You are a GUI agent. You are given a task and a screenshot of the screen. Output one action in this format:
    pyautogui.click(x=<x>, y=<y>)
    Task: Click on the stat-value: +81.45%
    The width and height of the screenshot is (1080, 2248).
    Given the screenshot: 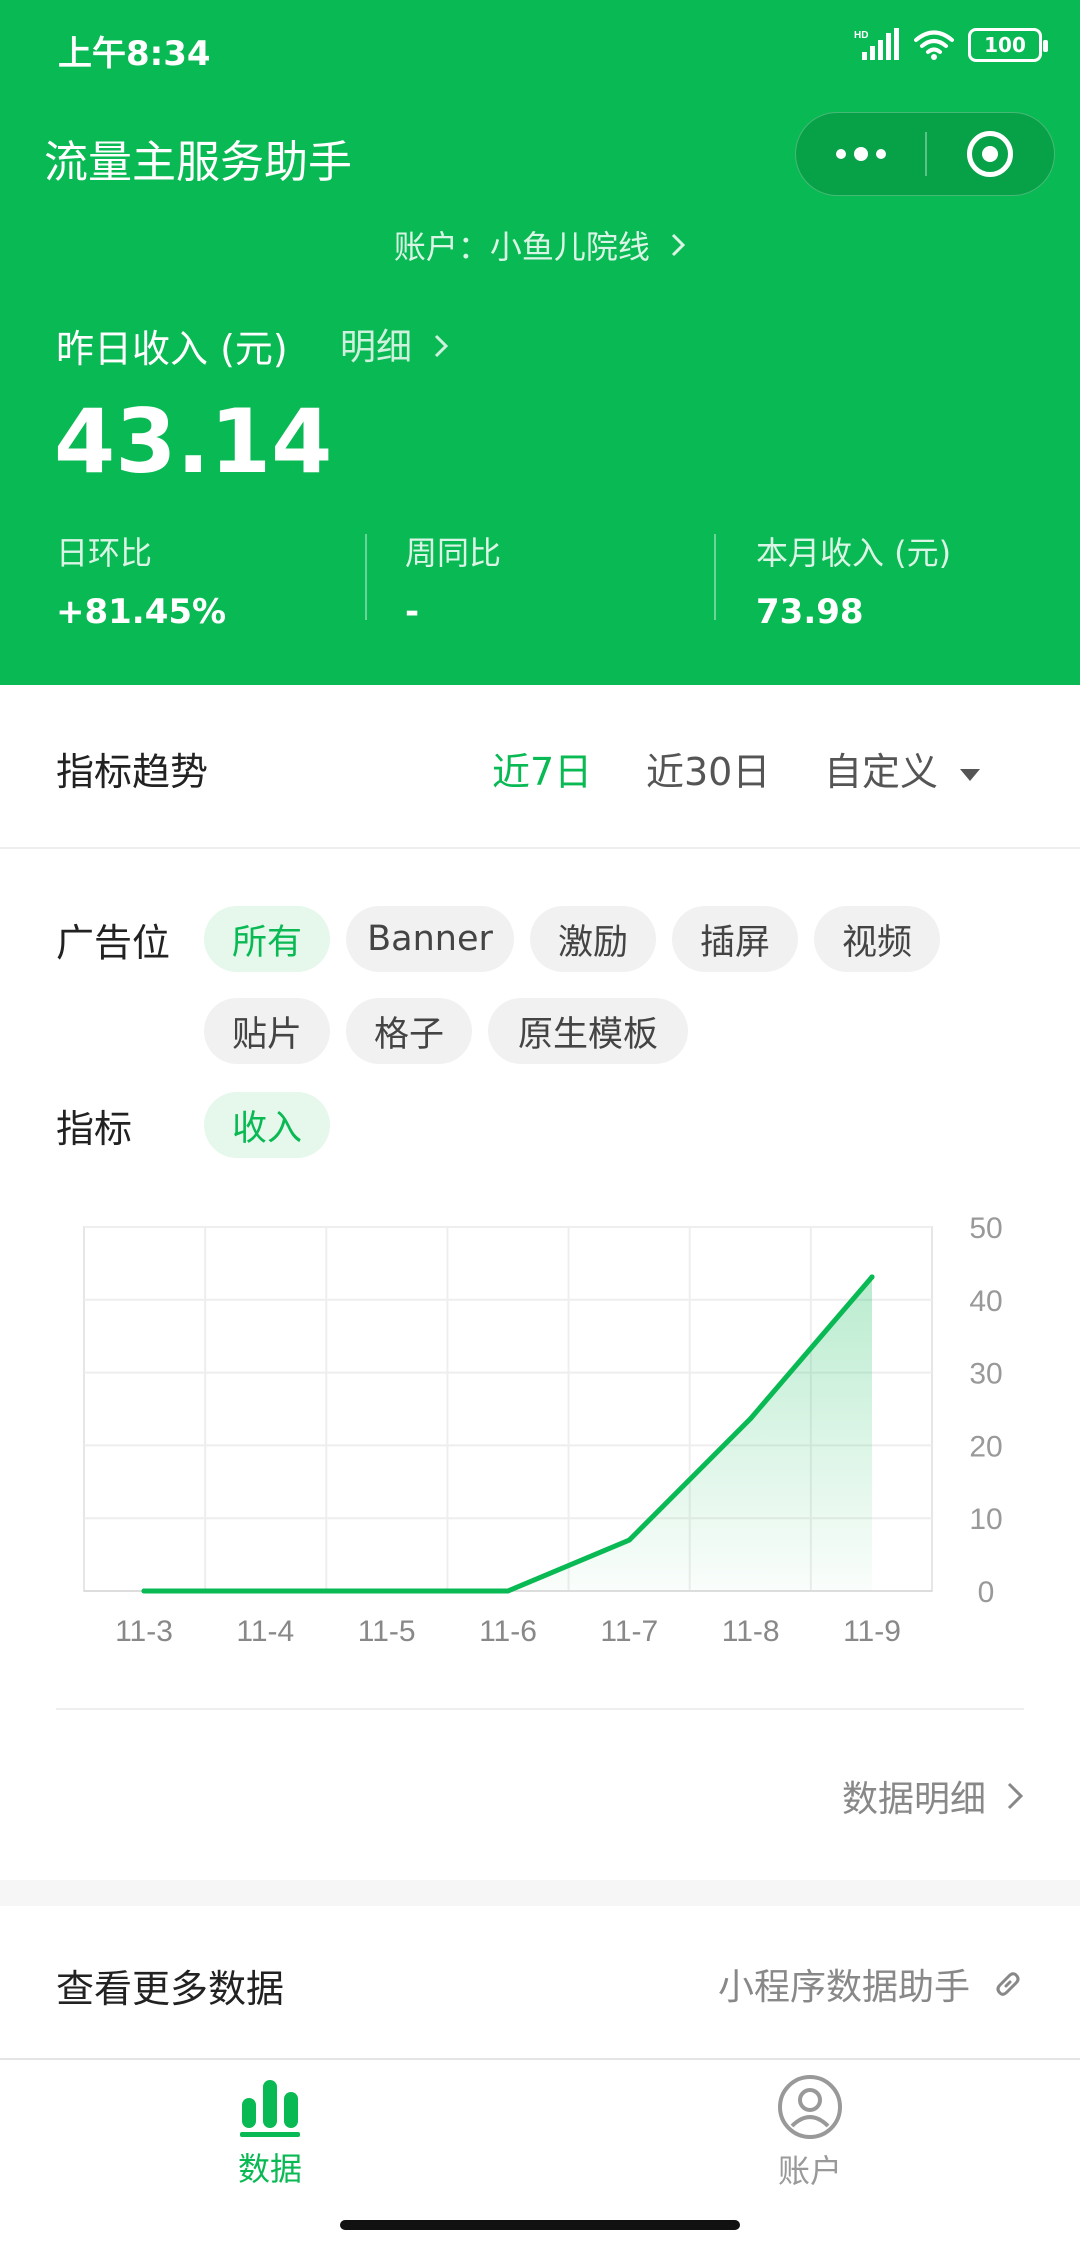 What is the action you would take?
    pyautogui.click(x=141, y=612)
    